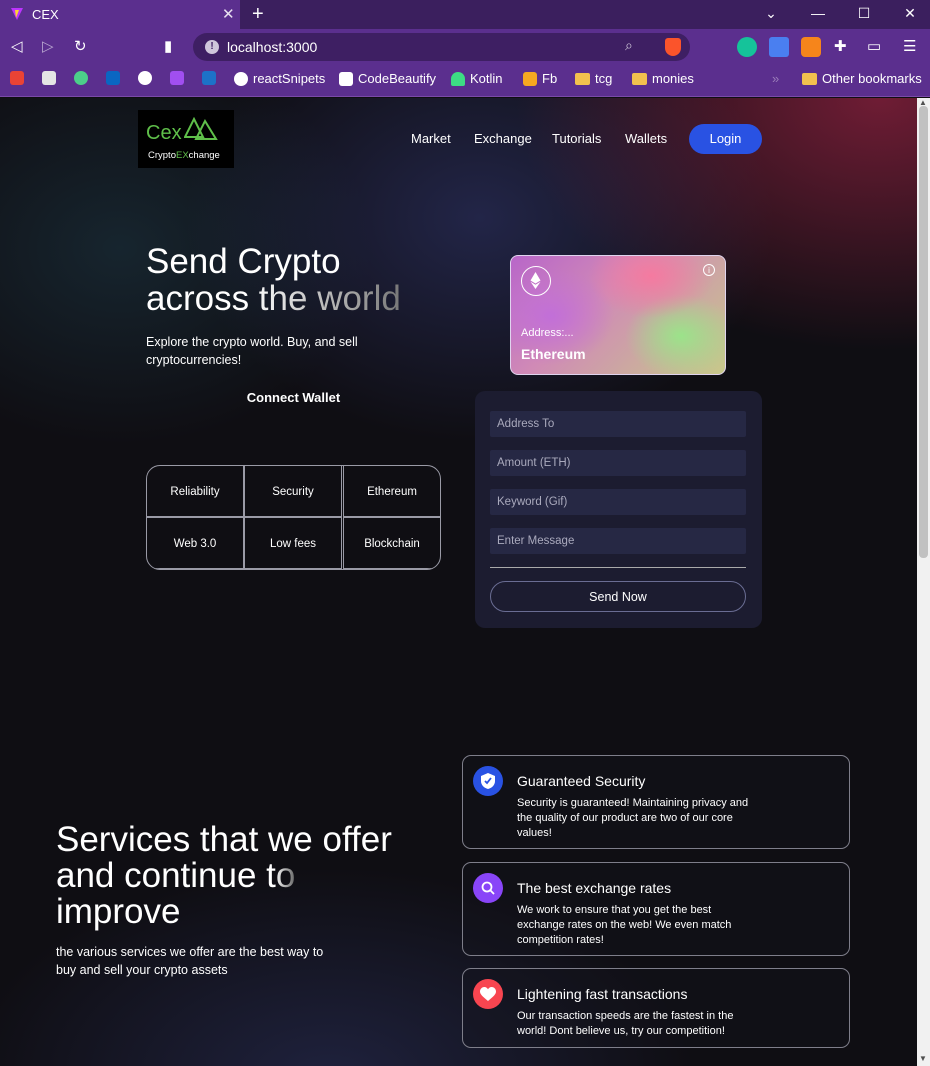 This screenshot has width=930, height=1066. I want to click on tab-search-icon: ⌄, so click(771, 14).